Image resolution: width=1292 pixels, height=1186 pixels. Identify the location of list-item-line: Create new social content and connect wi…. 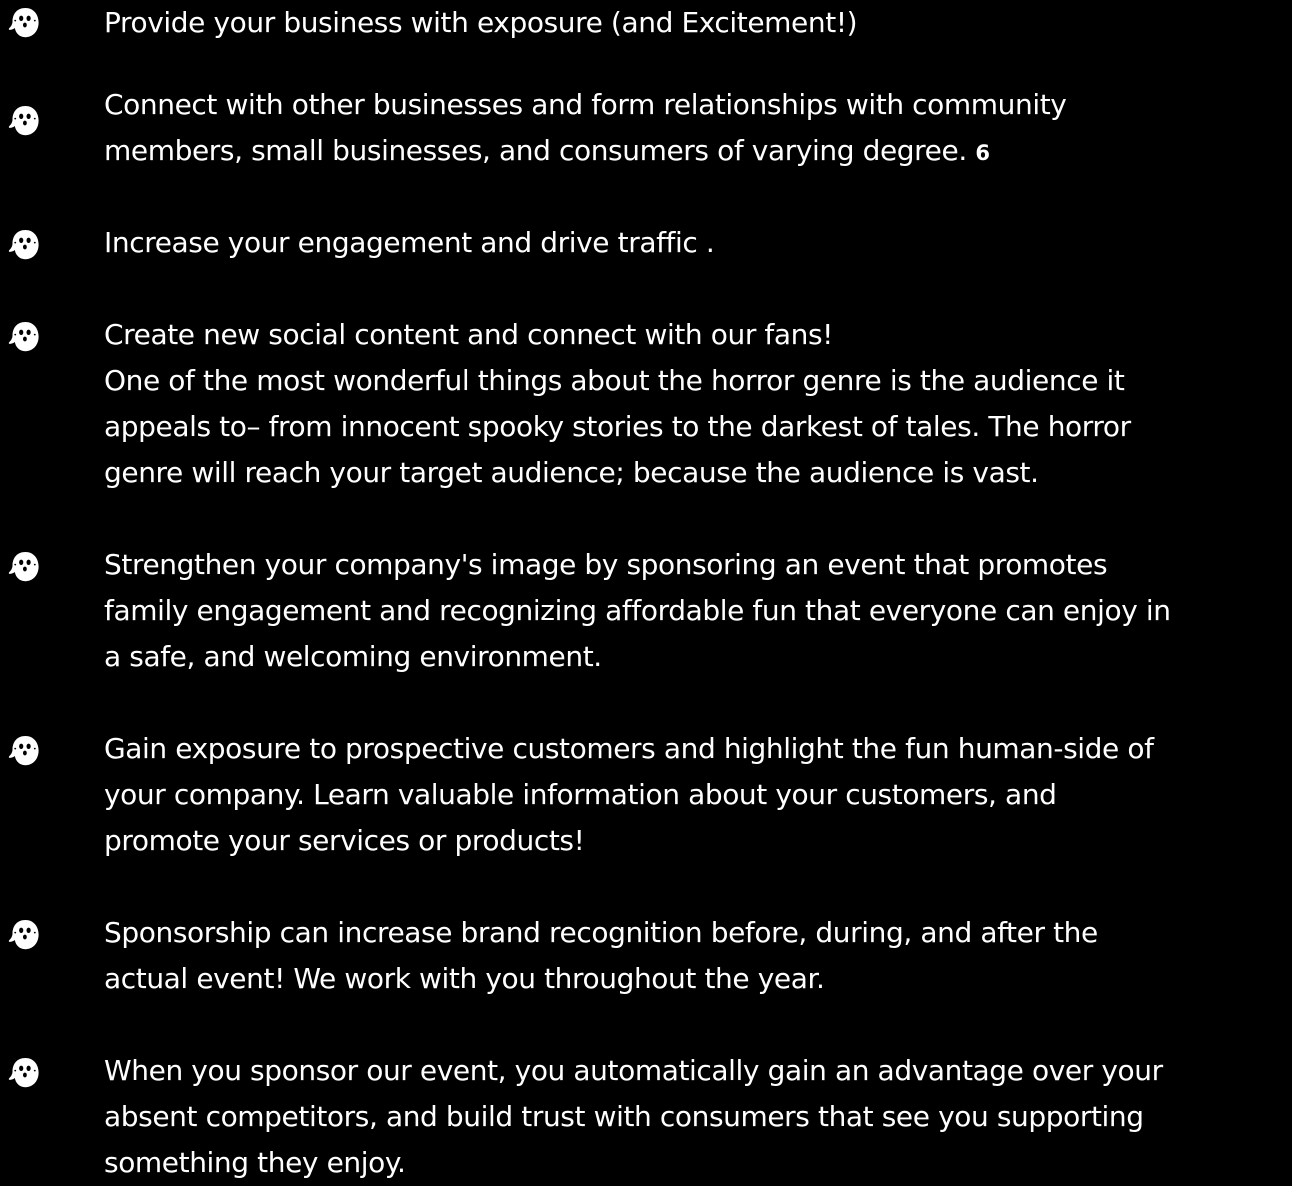
(469, 334).